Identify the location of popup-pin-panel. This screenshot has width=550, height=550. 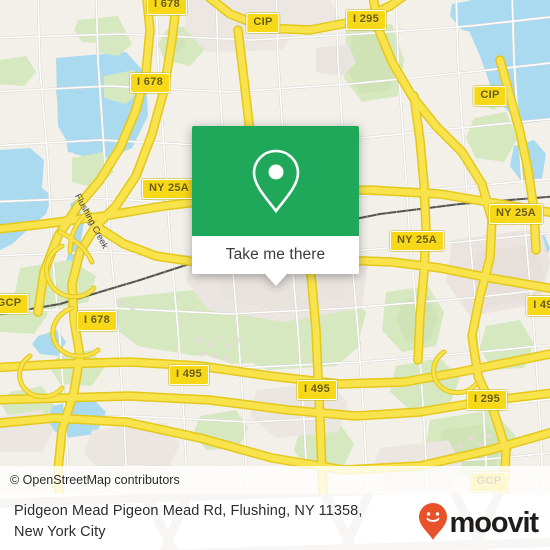
(275, 181).